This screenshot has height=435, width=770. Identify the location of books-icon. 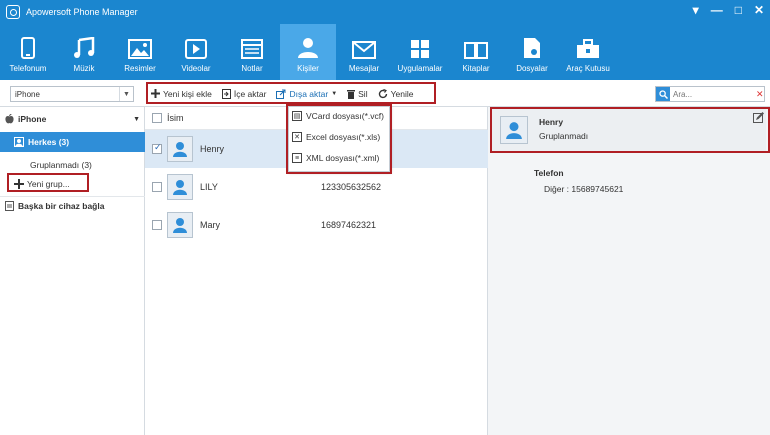
(476, 50).